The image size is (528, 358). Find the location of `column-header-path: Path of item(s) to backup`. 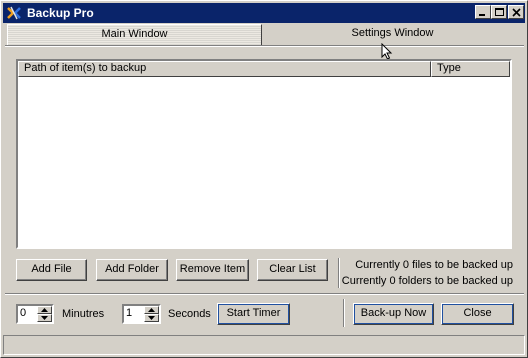

column-header-path: Path of item(s) to backup is located at coordinates (224, 69).